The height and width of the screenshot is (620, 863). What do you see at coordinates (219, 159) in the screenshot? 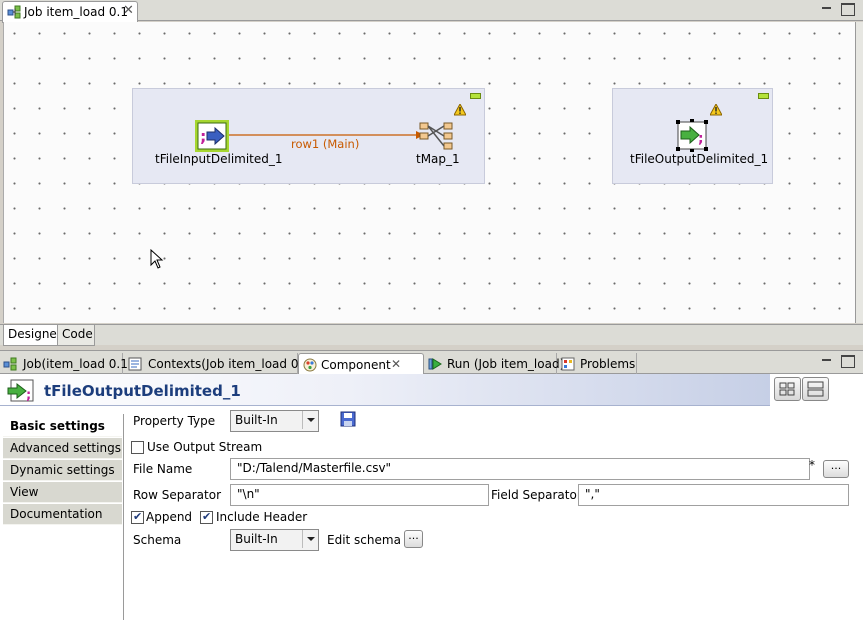
I see `component-label-input: tFileInputDelimited_1` at bounding box center [219, 159].